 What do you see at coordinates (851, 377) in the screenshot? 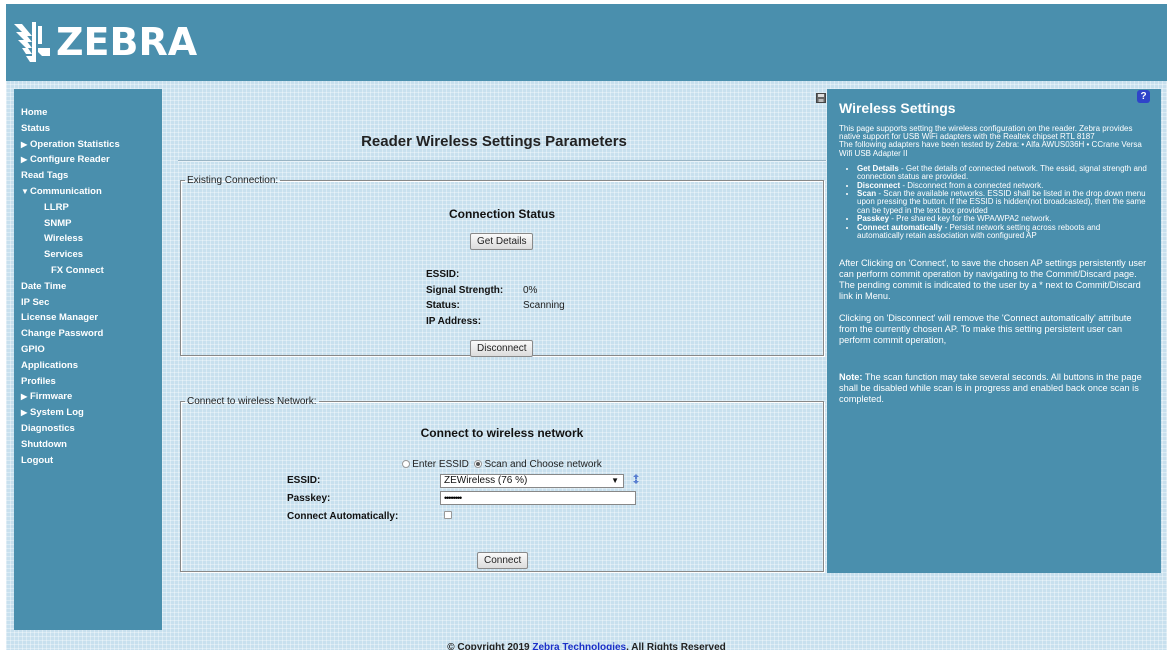
I see `note-label: Note:` at bounding box center [851, 377].